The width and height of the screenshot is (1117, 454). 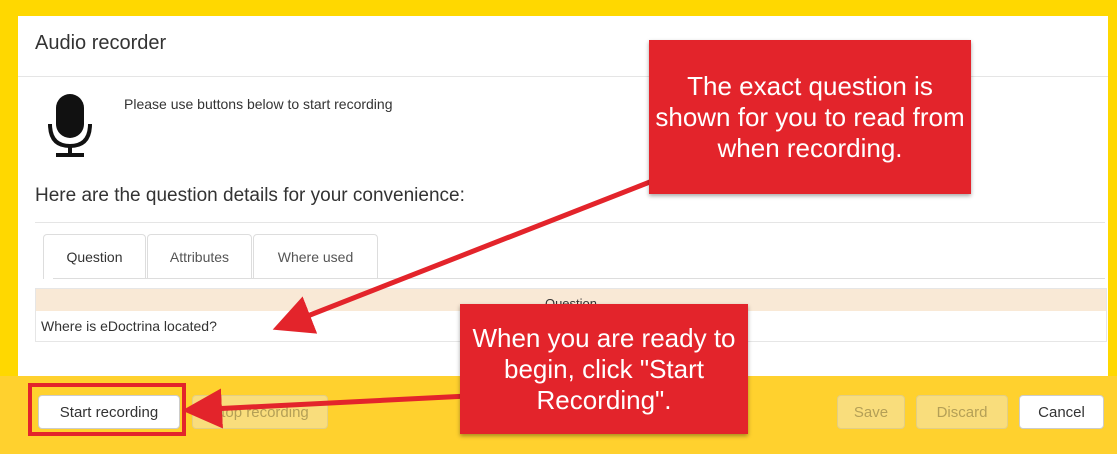 I want to click on stop-recording-button: Stop recording, so click(x=260, y=412).